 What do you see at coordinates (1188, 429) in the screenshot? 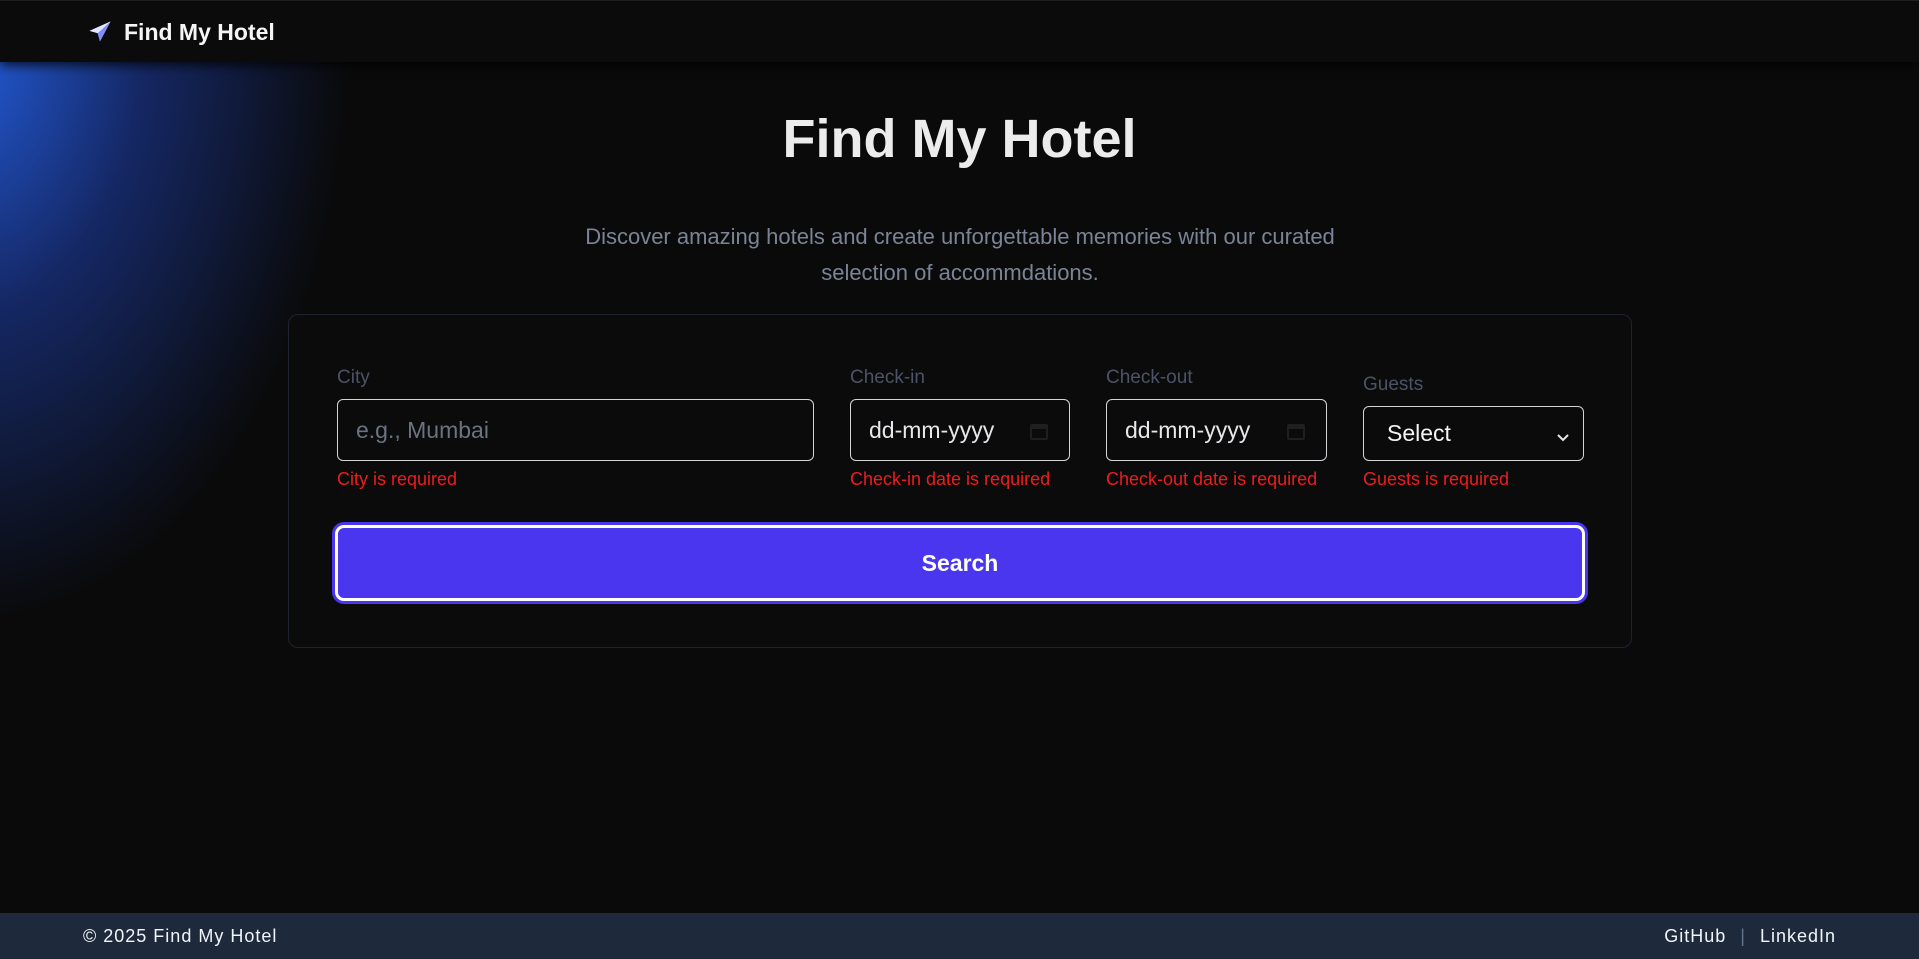
I see `checkout-value: dd-mm-yyyy` at bounding box center [1188, 429].